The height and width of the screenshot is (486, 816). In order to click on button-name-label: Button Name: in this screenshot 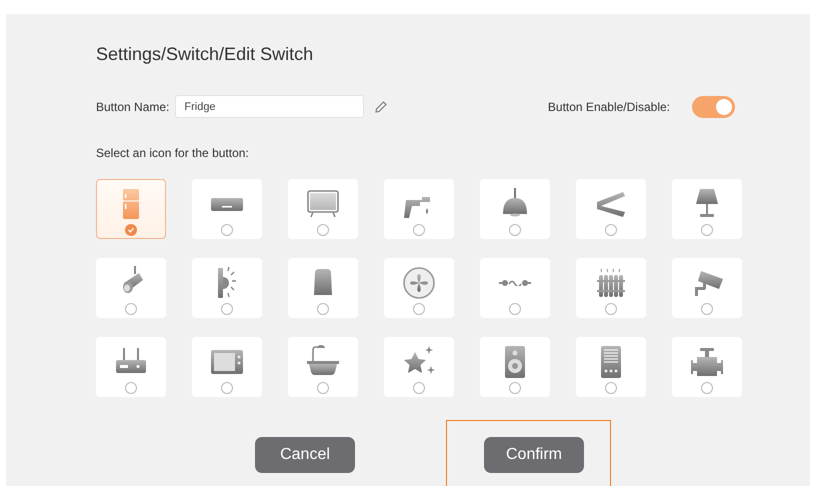, I will do `click(133, 107)`.